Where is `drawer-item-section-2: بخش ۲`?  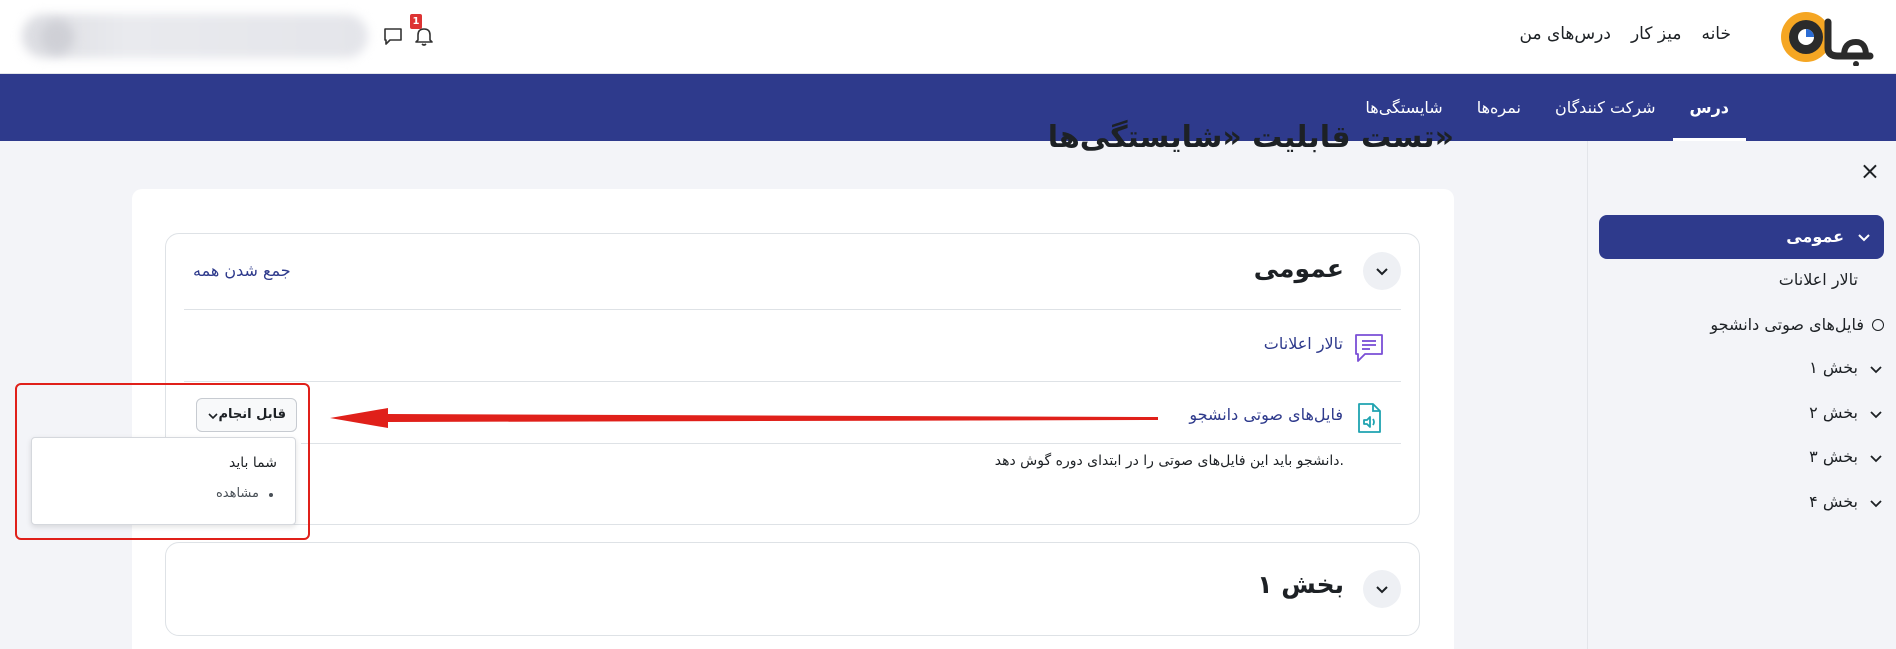 drawer-item-section-2: بخش ۲ is located at coordinates (1741, 413).